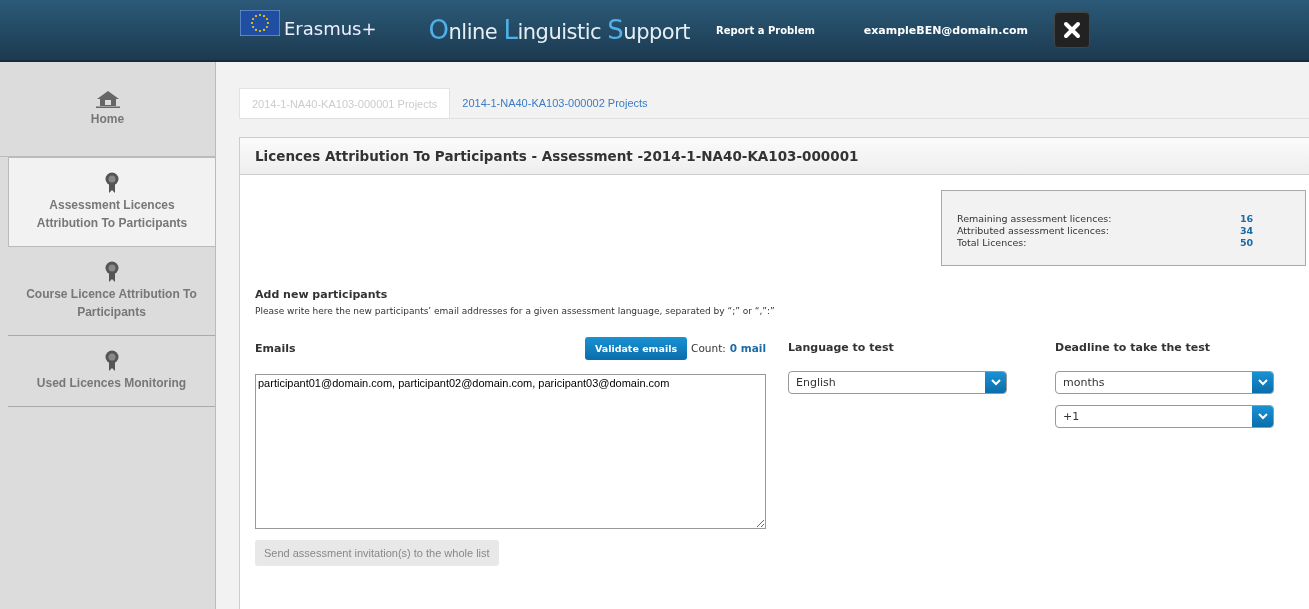  What do you see at coordinates (992, 242) in the screenshot?
I see `summary-label: Total Licences:` at bounding box center [992, 242].